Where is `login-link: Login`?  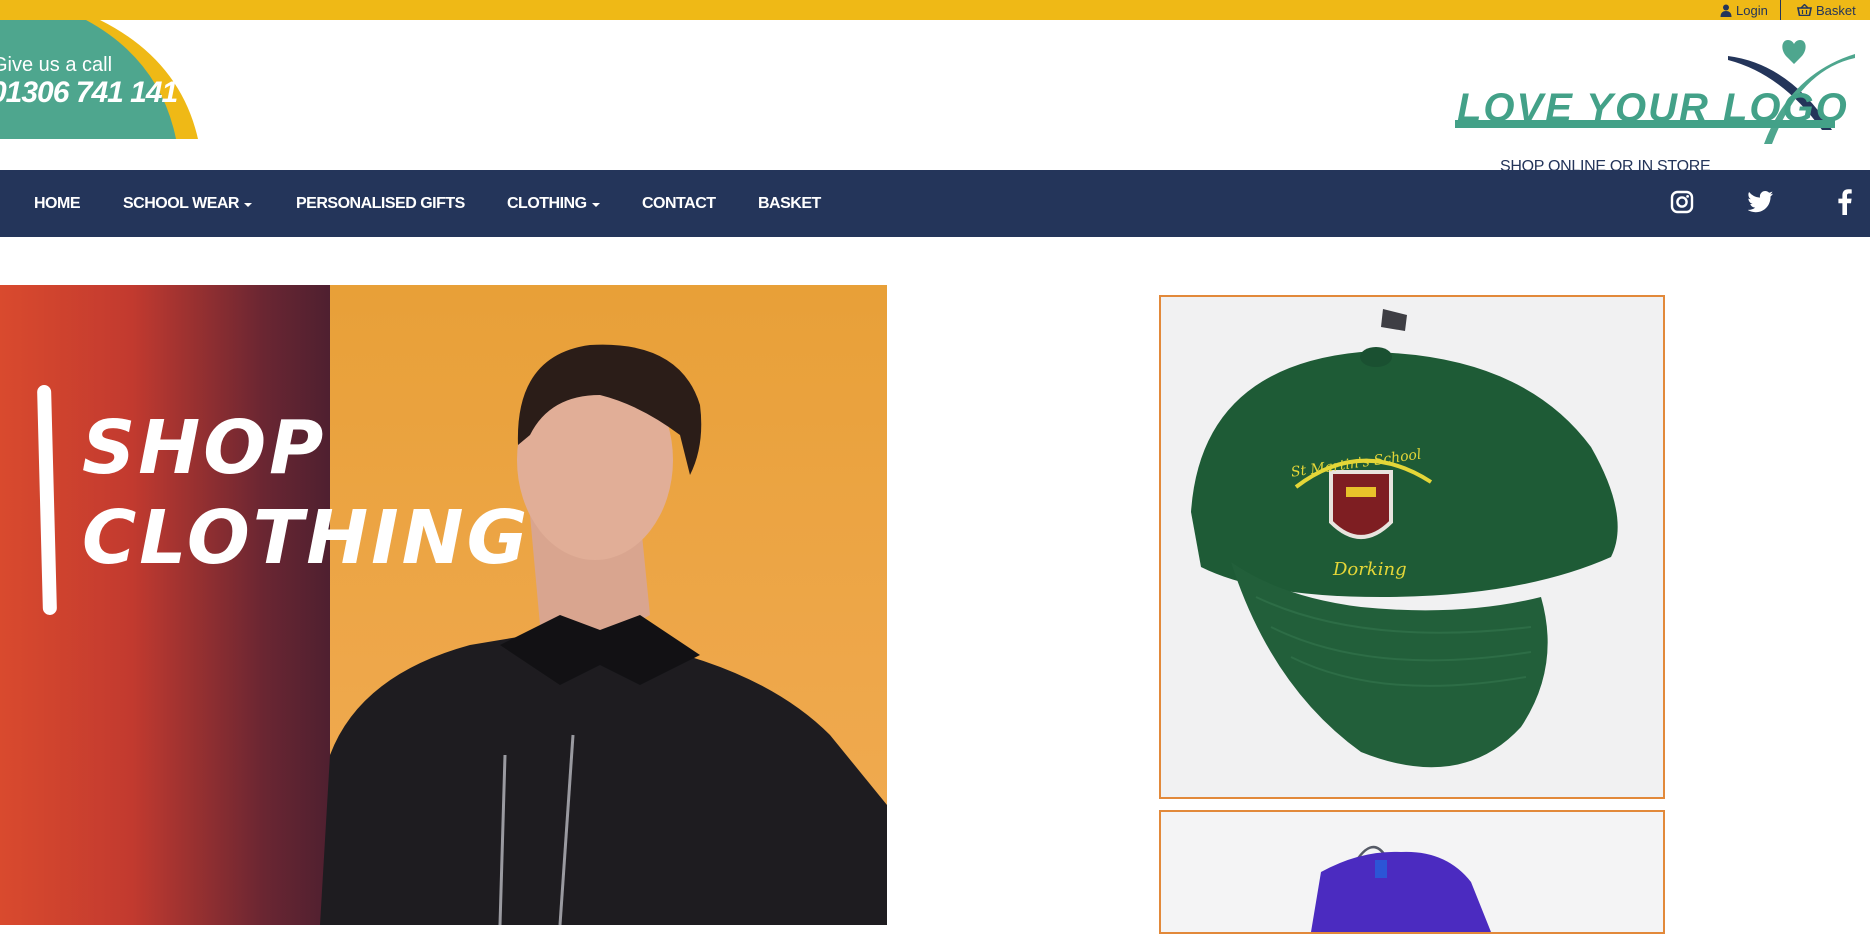
login-link: Login is located at coordinates (1744, 10).